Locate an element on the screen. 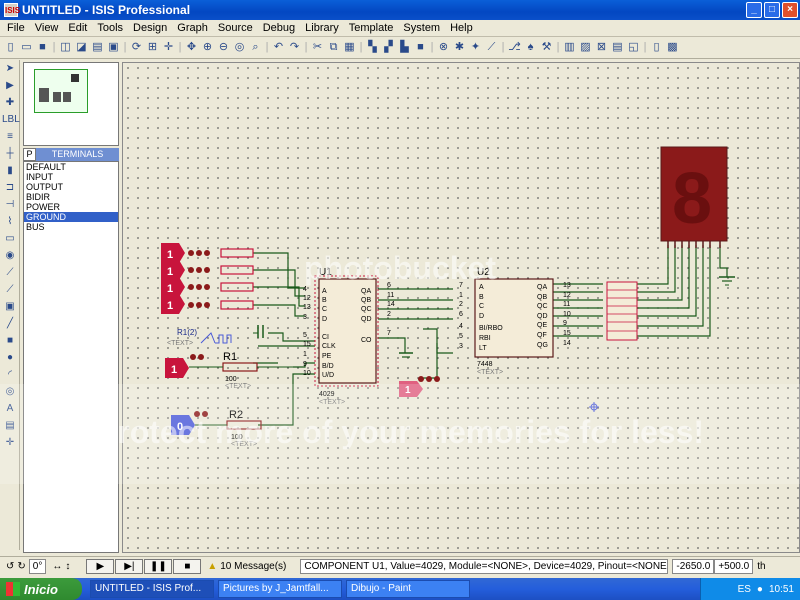  logic-state-4: 1 is located at coordinates (173, 304).